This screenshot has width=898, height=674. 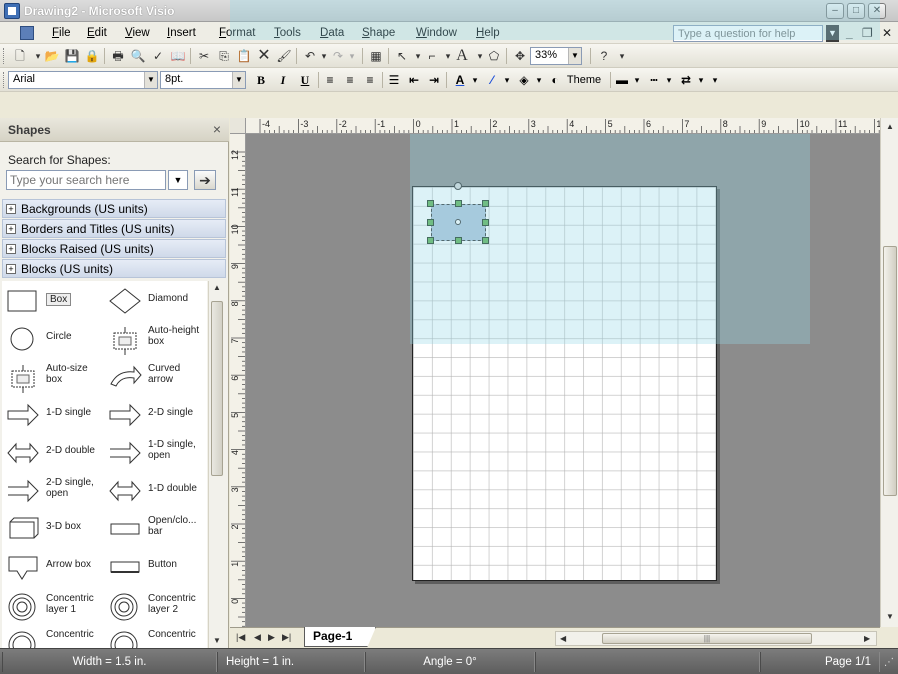 What do you see at coordinates (52, 494) in the screenshot?
I see `master-2d-single-open: 2-D single, open` at bounding box center [52, 494].